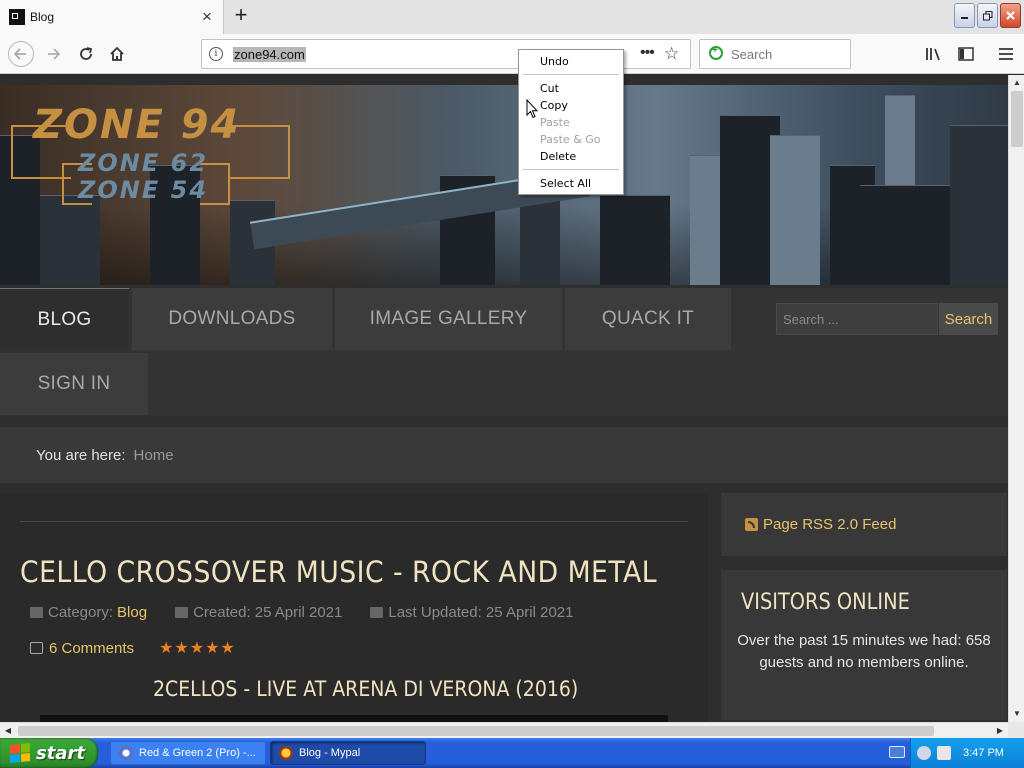  I want to click on taskbar-item-label: Blog - Mypal, so click(330, 753).